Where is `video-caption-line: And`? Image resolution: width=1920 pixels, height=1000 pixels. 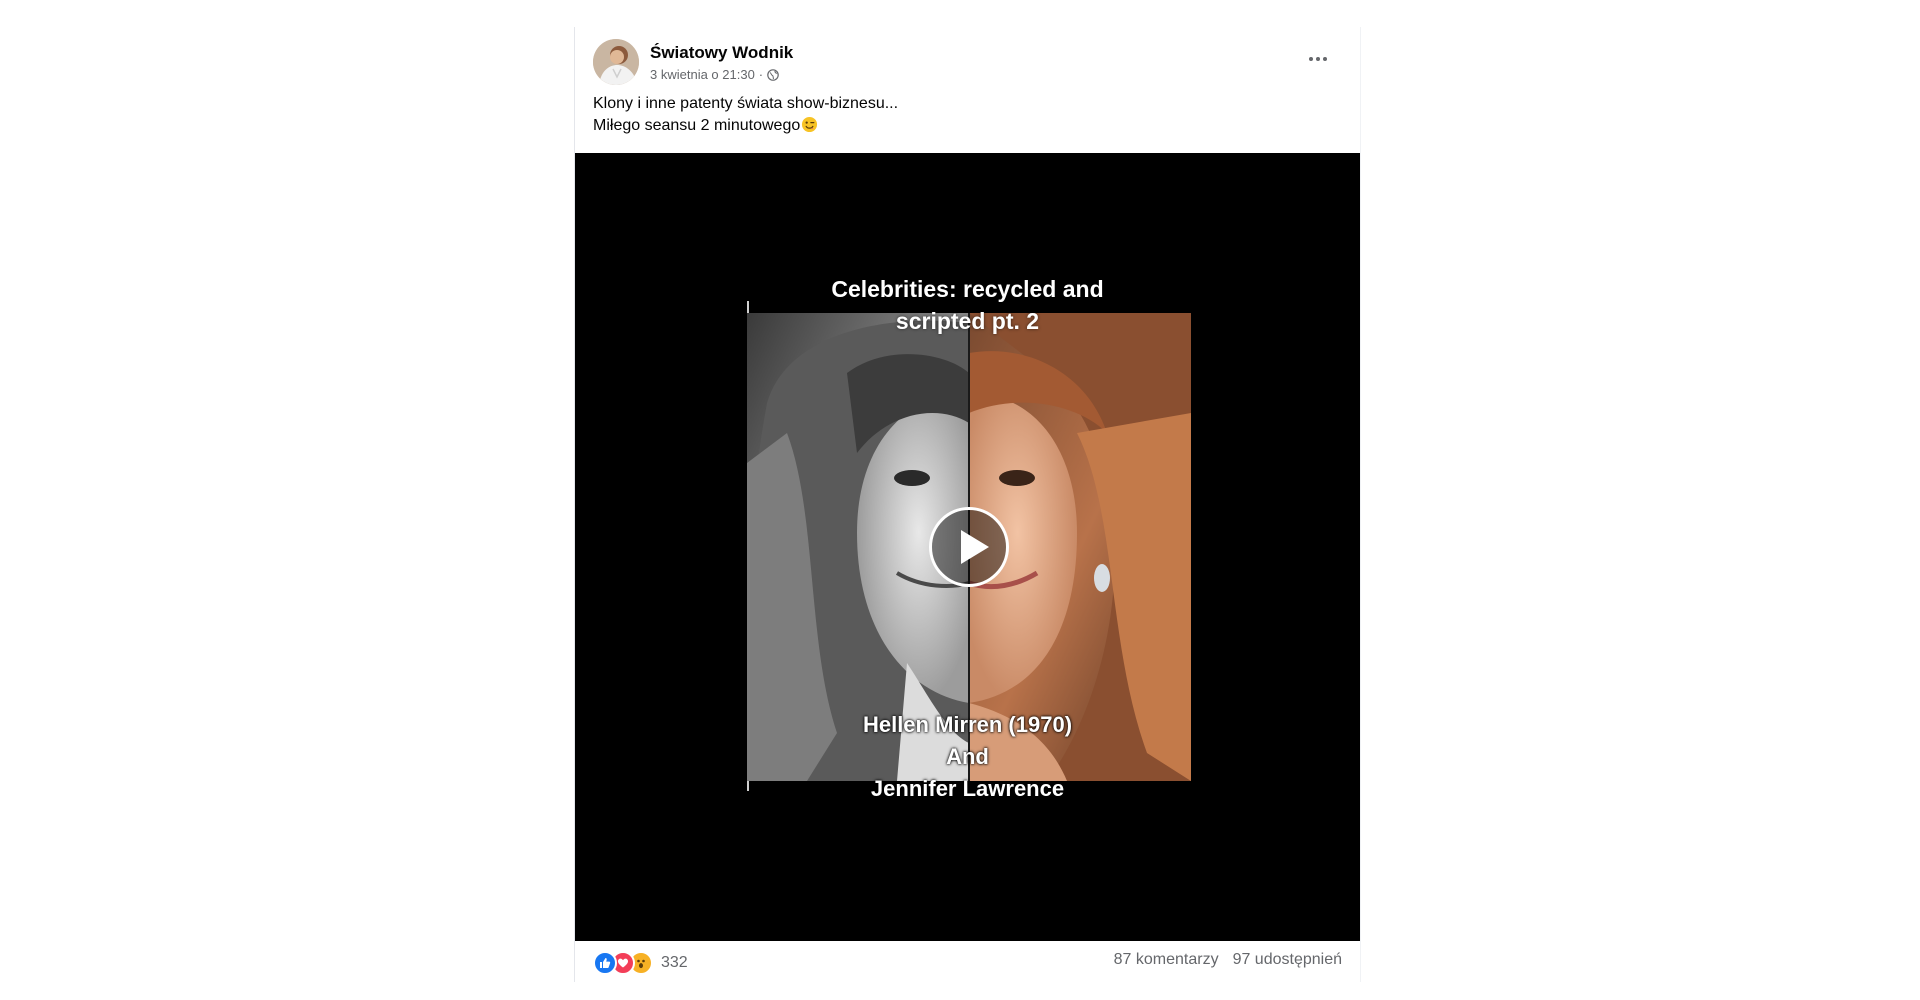 video-caption-line: And is located at coordinates (967, 756).